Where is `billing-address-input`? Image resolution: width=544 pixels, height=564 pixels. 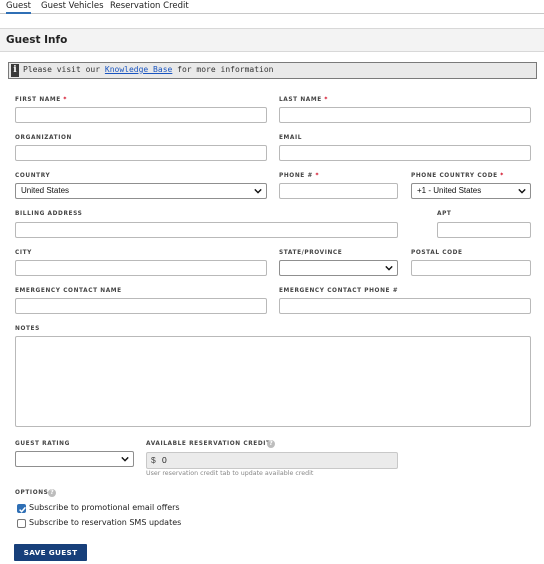
billing-address-input is located at coordinates (206, 230).